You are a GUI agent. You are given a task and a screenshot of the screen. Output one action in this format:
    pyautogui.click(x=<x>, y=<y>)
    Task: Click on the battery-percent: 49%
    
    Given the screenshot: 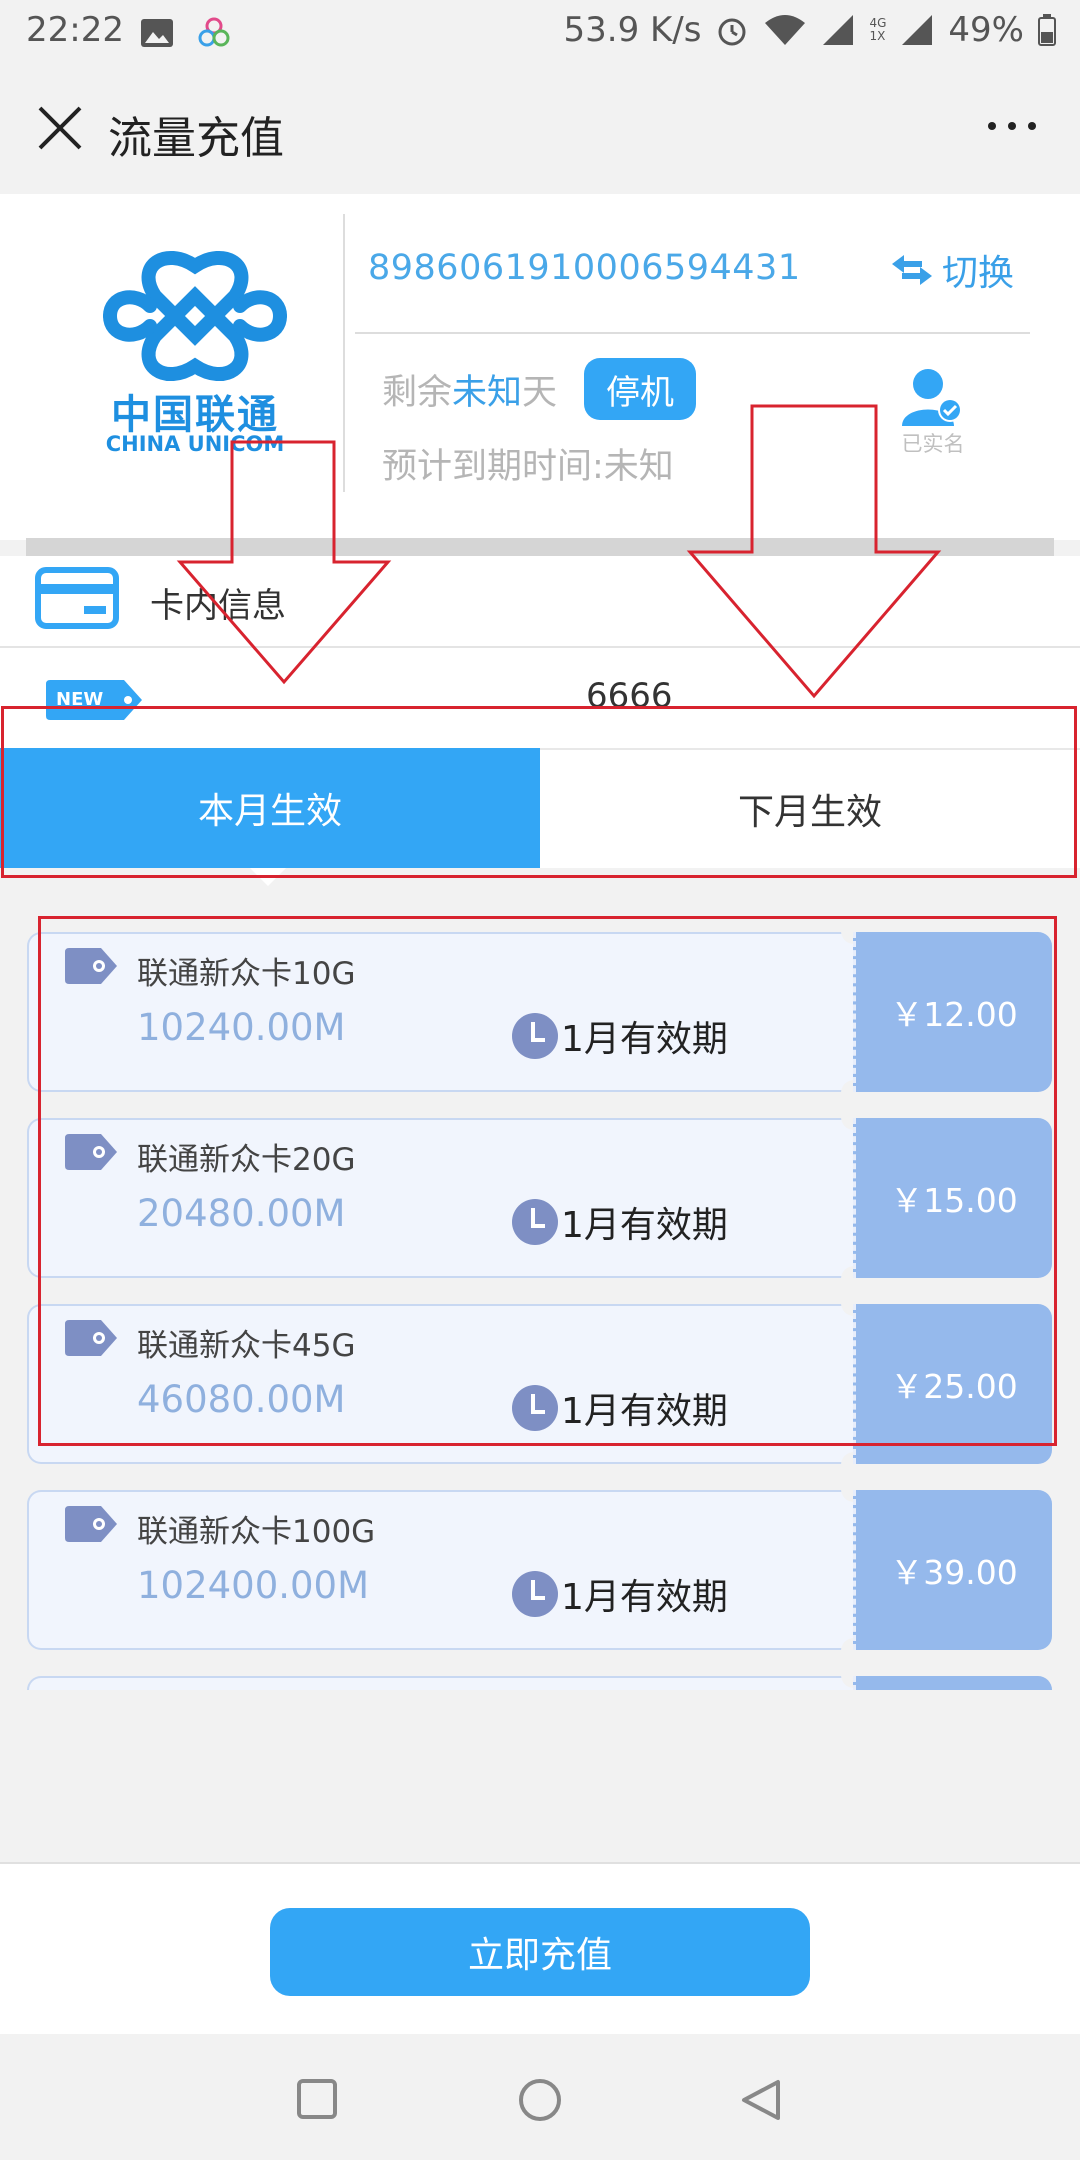 What is the action you would take?
    pyautogui.click(x=986, y=30)
    